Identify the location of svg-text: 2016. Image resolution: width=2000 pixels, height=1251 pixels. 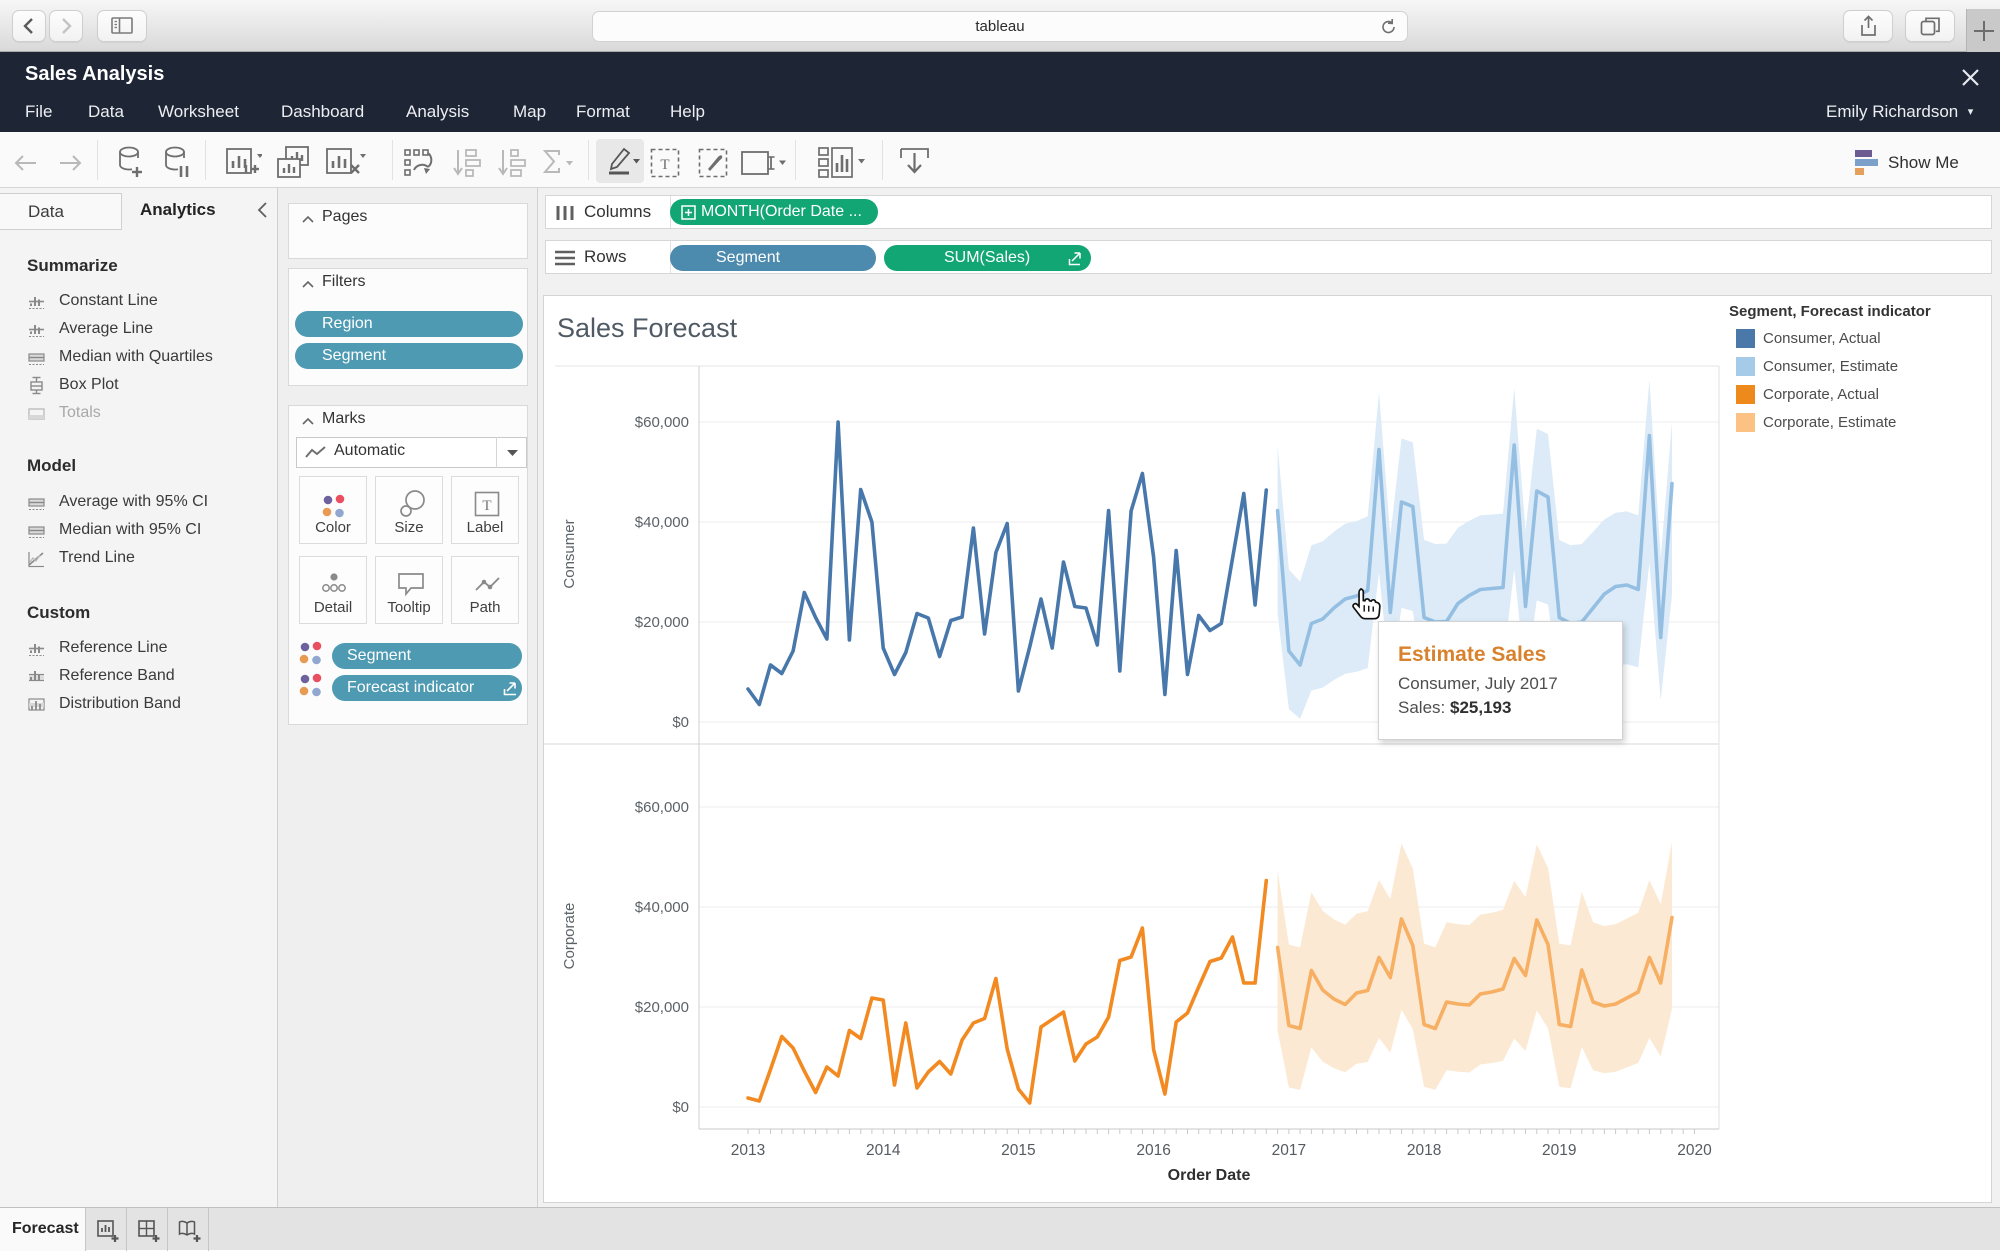
(1153, 1150).